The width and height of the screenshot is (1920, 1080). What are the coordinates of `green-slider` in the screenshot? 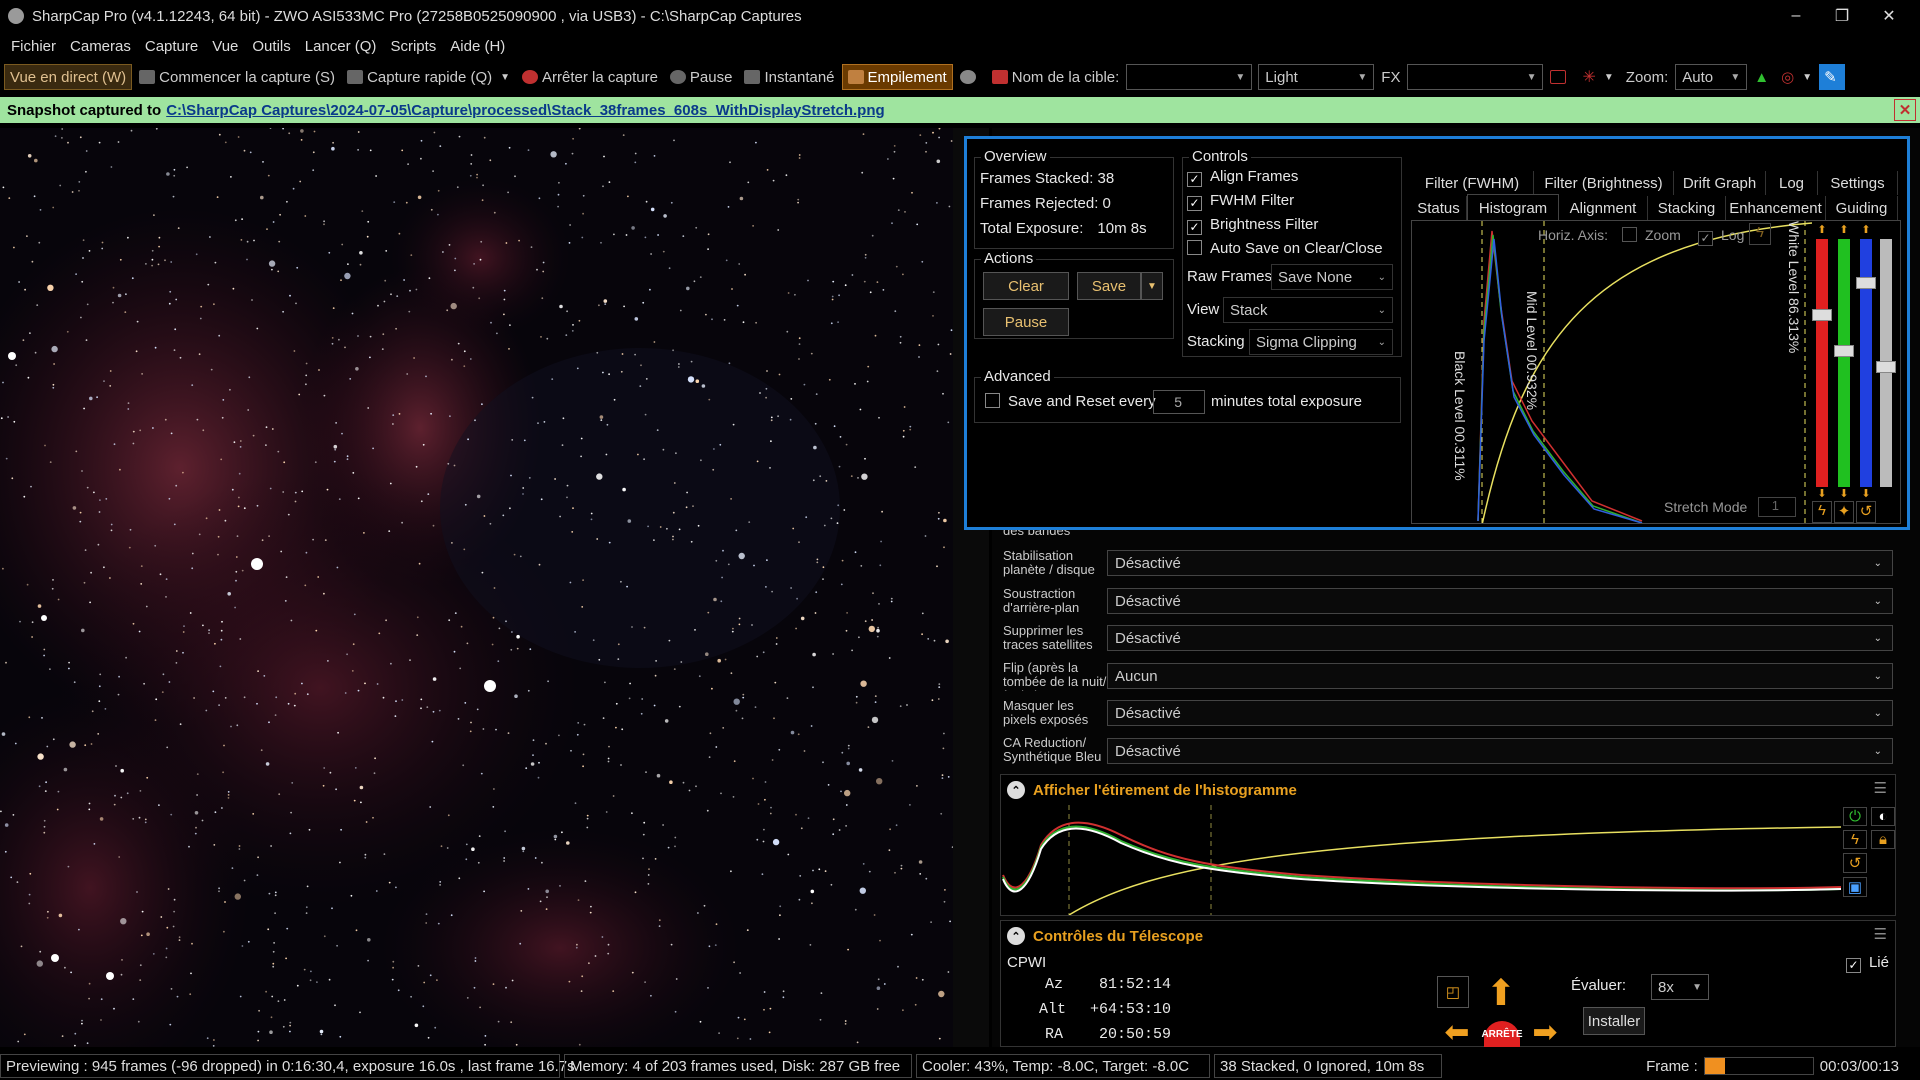 It's located at (1844, 363).